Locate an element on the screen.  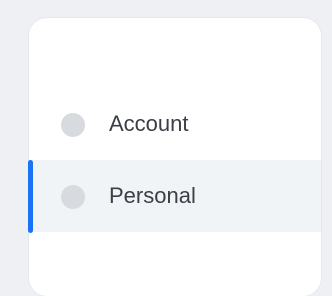
nav-item-label: Account is located at coordinates (149, 123).